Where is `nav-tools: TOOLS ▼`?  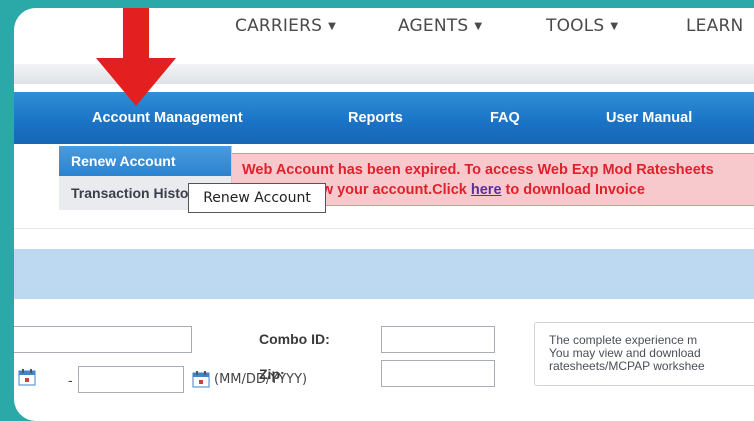 nav-tools: TOOLS ▼ is located at coordinates (582, 26).